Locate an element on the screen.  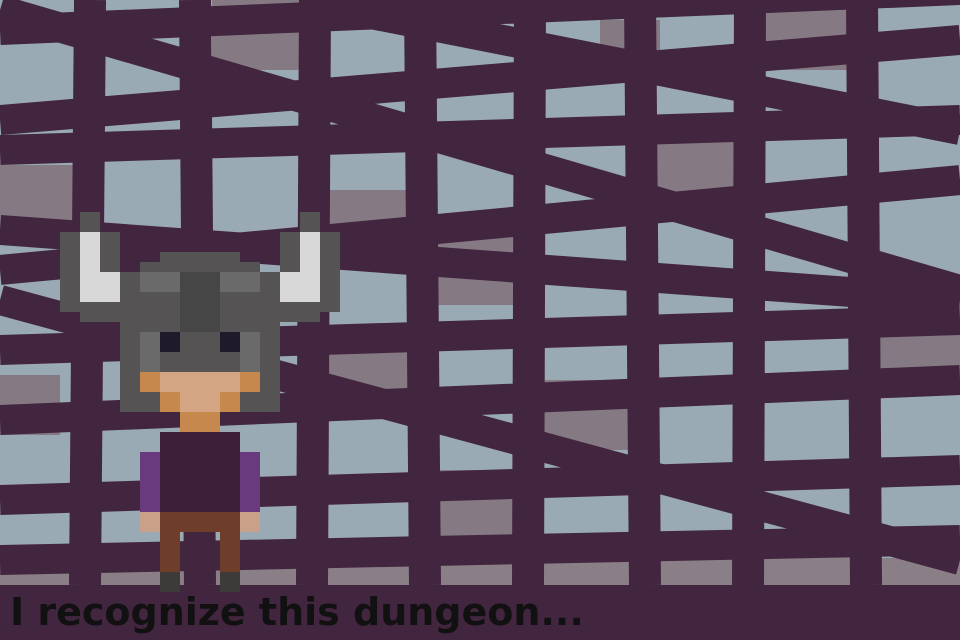
legs-icon is located at coordinates (200, 552).